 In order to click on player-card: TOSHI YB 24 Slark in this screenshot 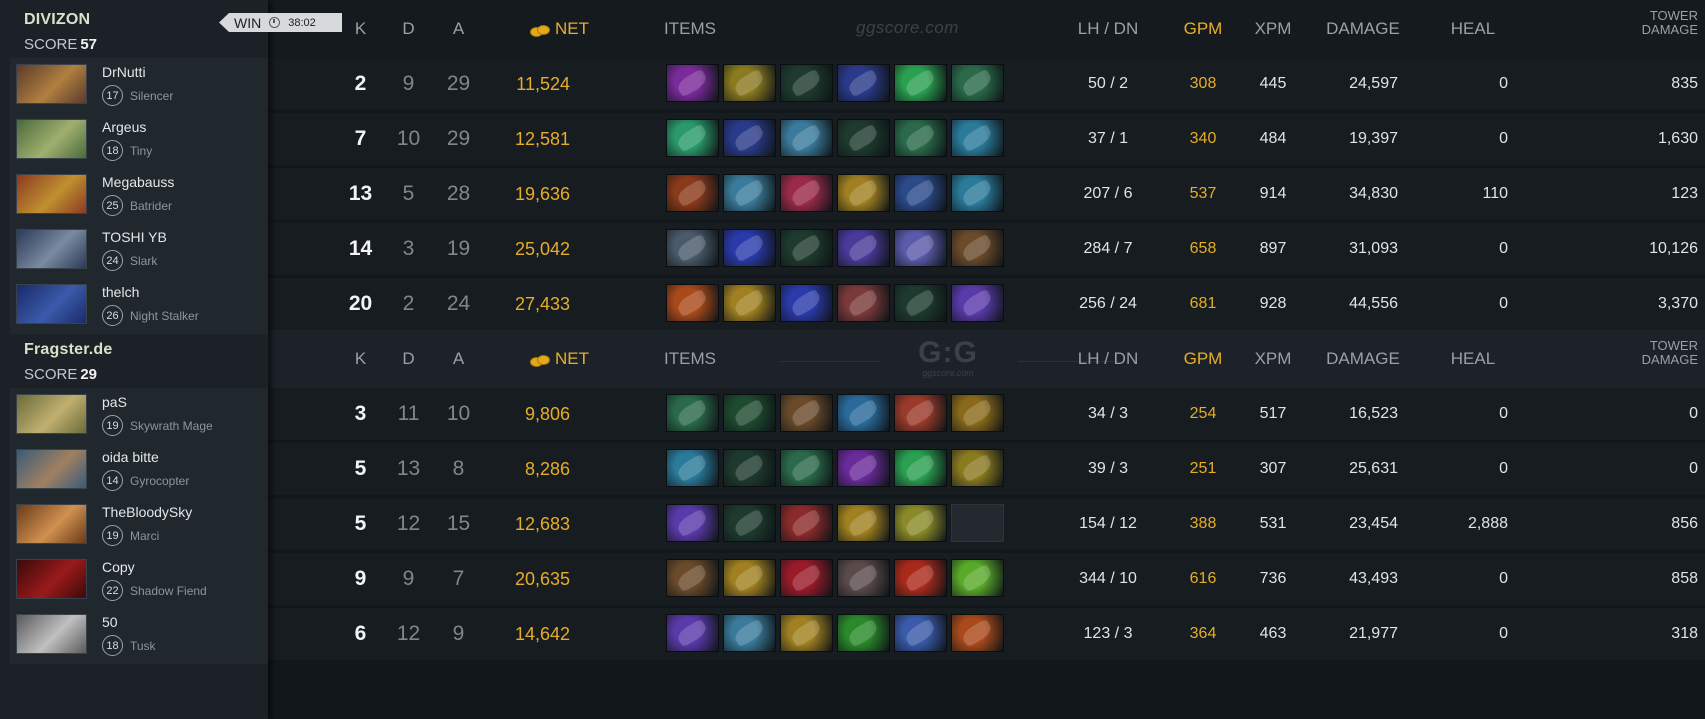, I will do `click(139, 251)`.